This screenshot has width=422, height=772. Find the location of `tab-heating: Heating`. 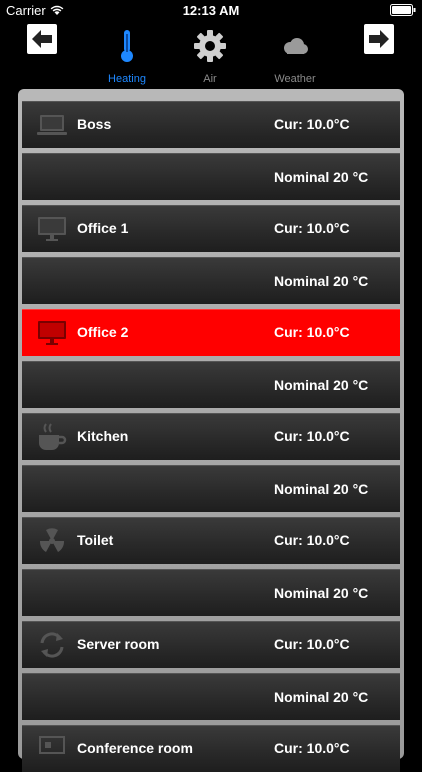

tab-heating: Heating is located at coordinates (127, 52).